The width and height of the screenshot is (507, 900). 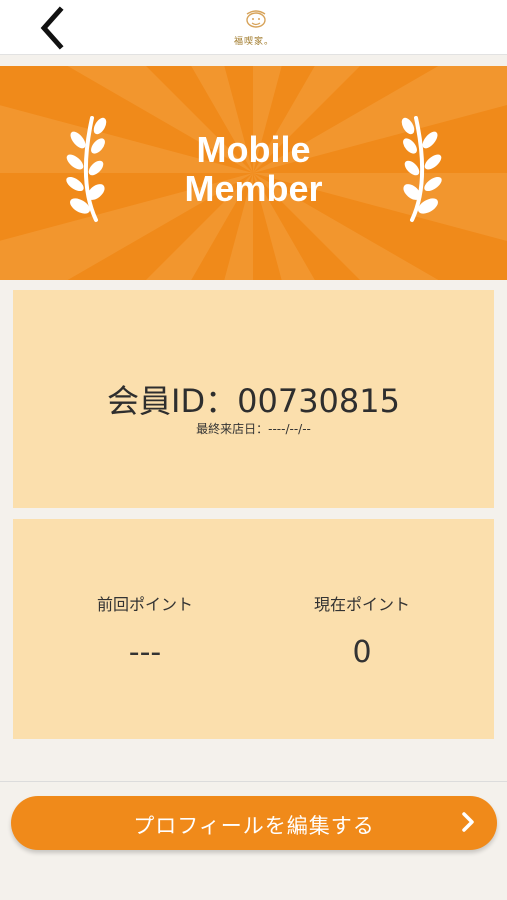 I want to click on edit-profile-button: プロフィールを編集する, so click(x=254, y=823).